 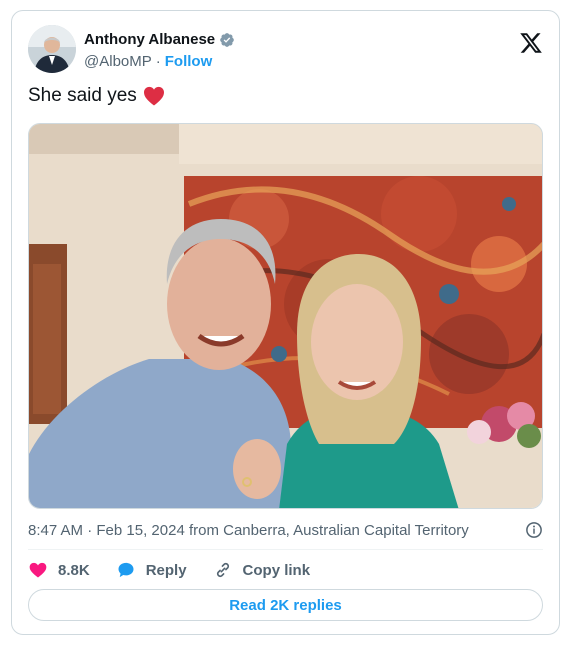 I want to click on like-button: 8.8K, so click(x=59, y=570).